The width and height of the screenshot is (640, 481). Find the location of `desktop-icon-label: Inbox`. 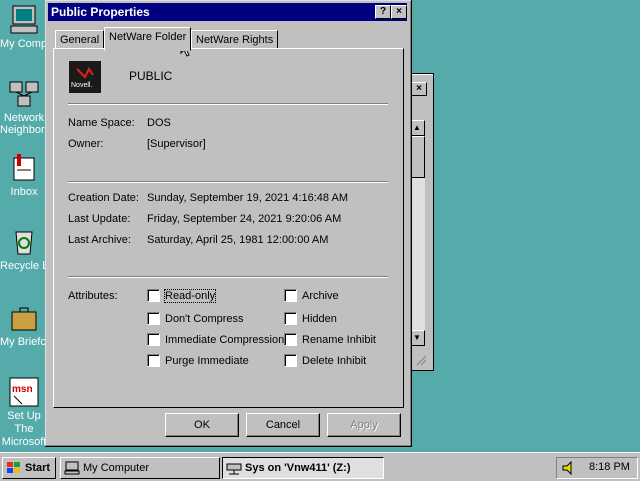

desktop-icon-label: Inbox is located at coordinates (24, 192).